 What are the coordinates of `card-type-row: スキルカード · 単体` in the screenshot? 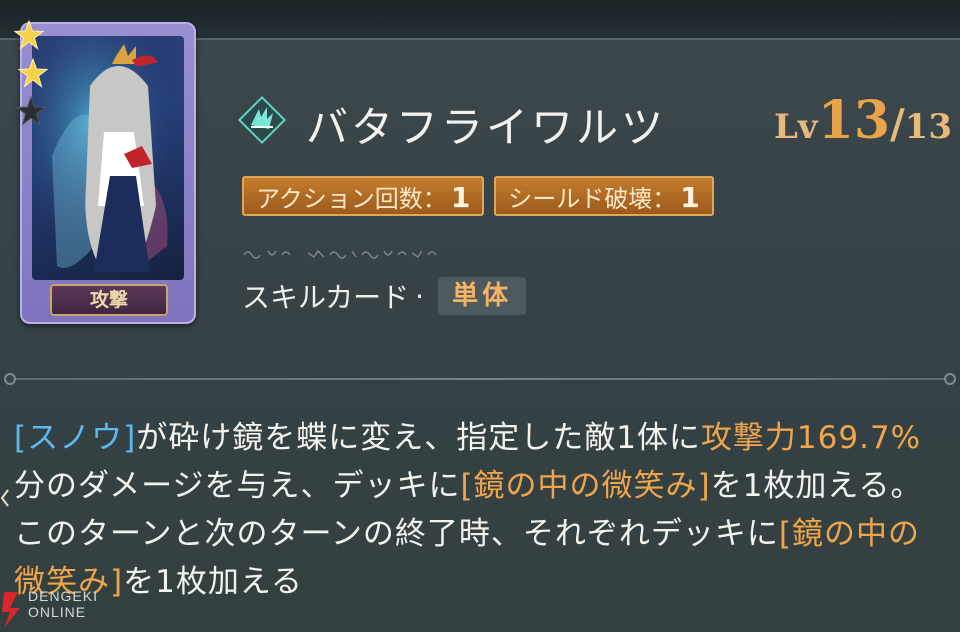 It's located at (384, 296).